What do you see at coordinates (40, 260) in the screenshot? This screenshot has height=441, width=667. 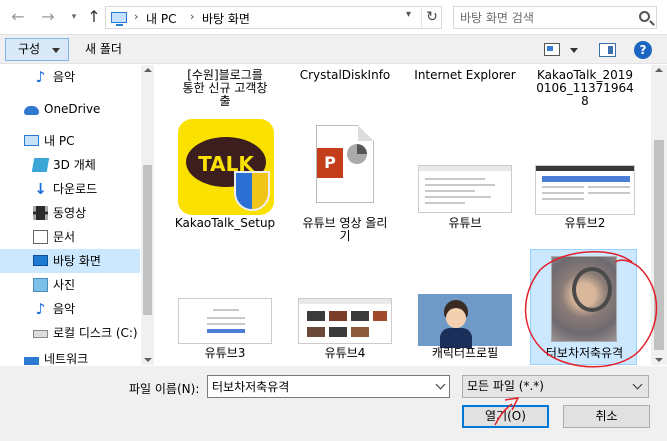 I see `desktop-icon` at bounding box center [40, 260].